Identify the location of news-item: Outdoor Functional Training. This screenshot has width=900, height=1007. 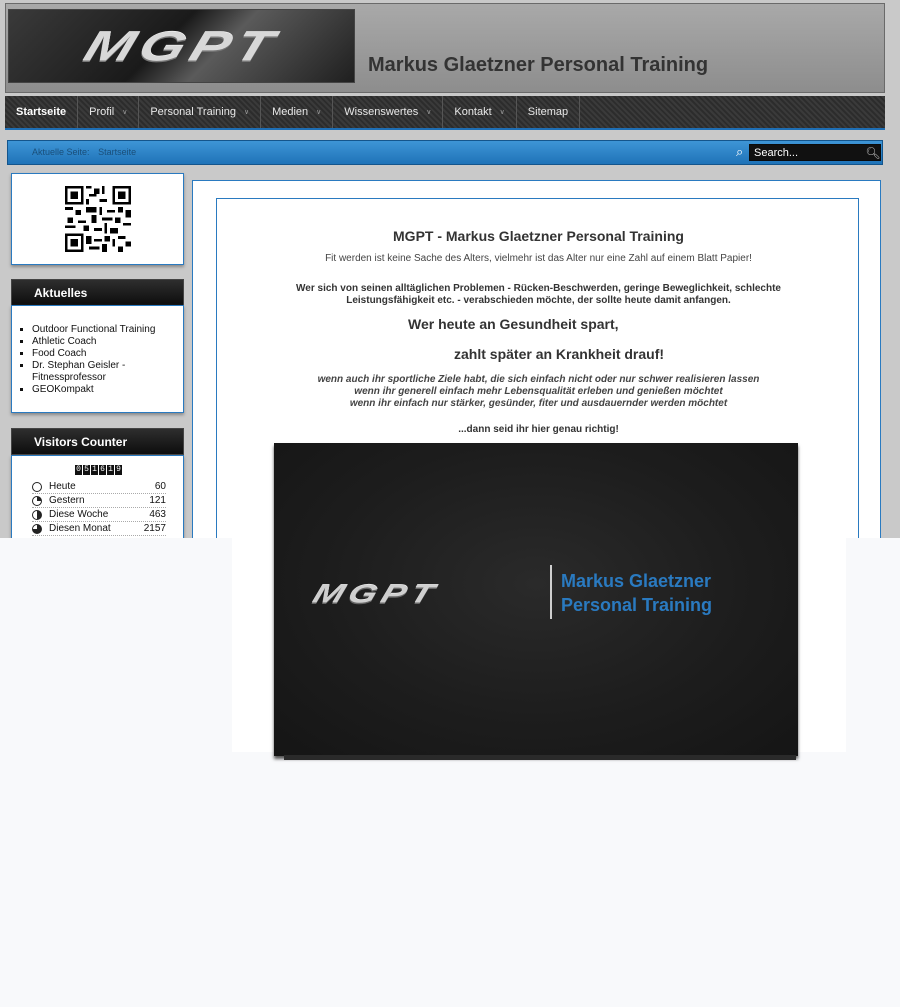
(107, 330).